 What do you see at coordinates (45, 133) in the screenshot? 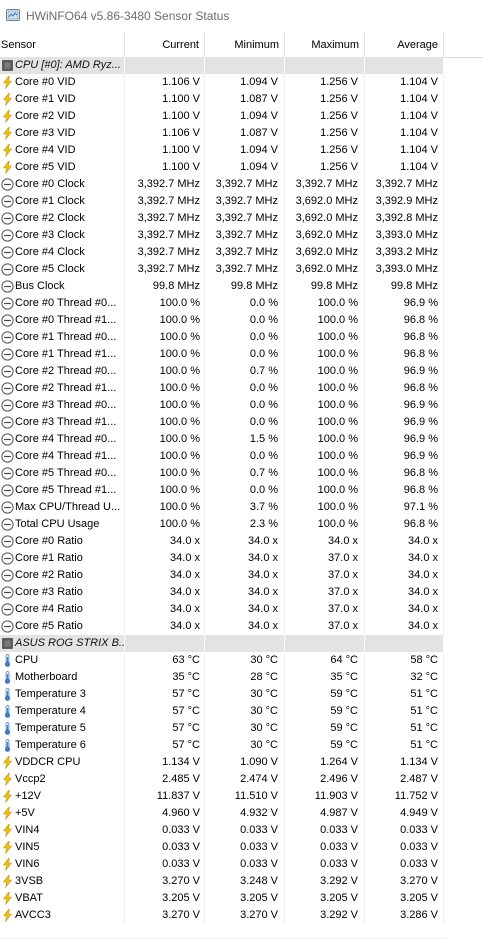
I see `sensor-label: Core #3 VID` at bounding box center [45, 133].